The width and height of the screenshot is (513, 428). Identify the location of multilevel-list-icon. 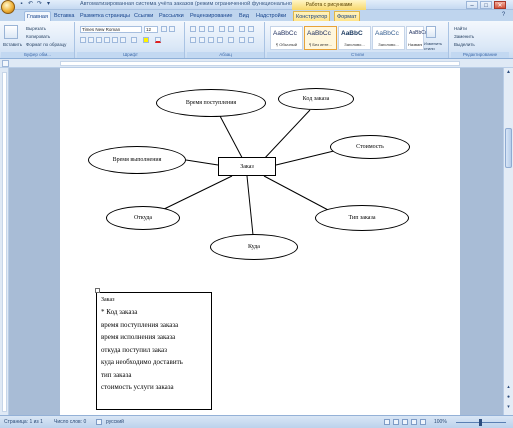
(211, 29).